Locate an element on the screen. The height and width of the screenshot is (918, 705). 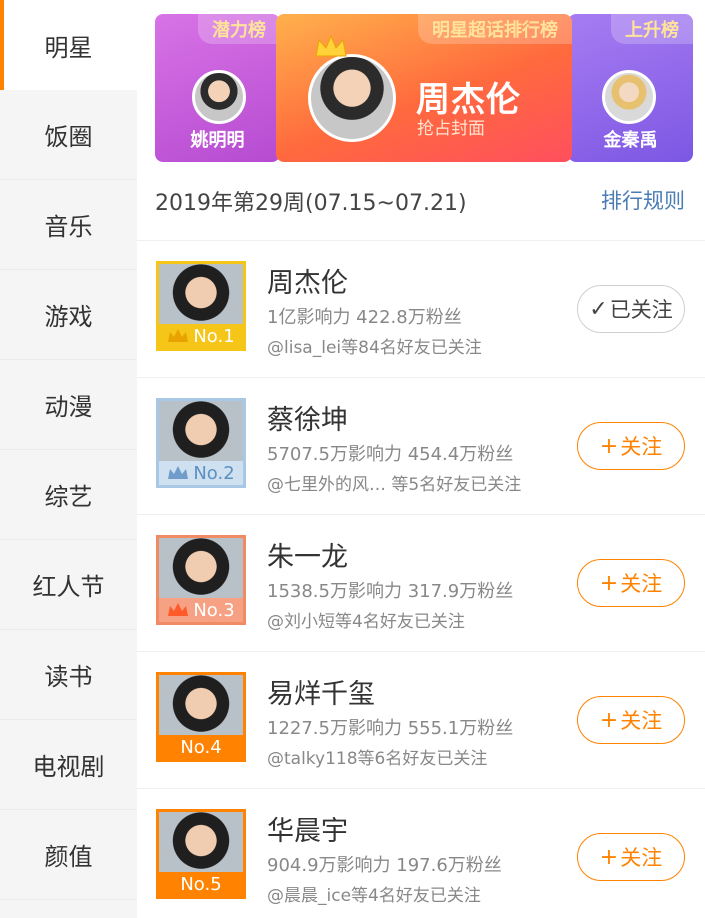
week-label: 2019年第29周(07.15~07.21) is located at coordinates (311, 203).